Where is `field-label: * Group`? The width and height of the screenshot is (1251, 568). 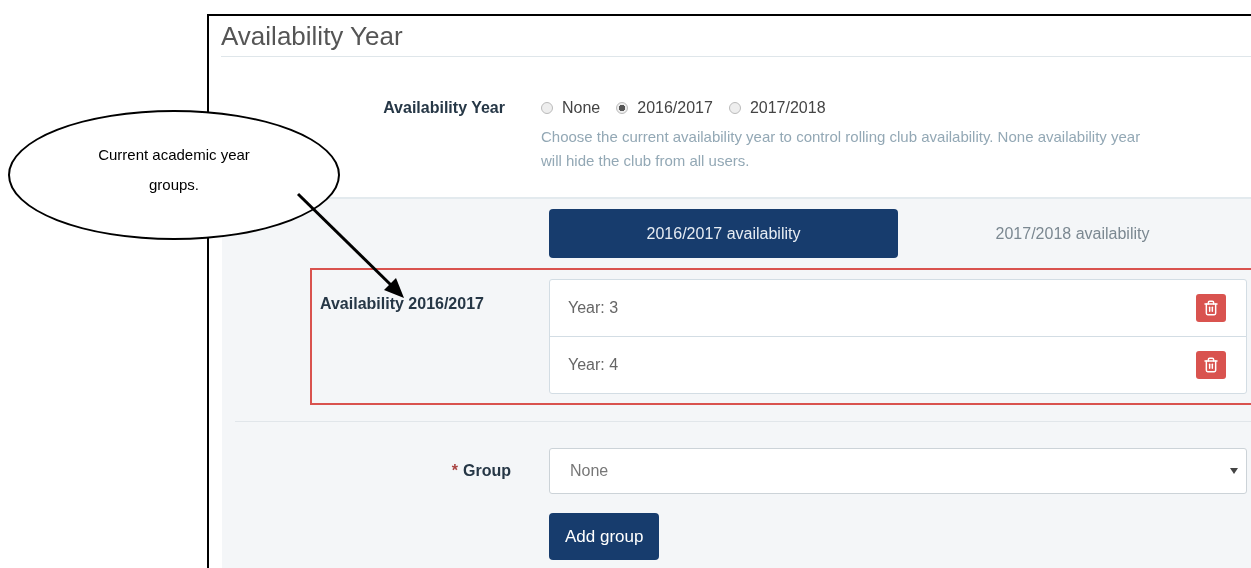
field-label: * Group is located at coordinates (480, 471).